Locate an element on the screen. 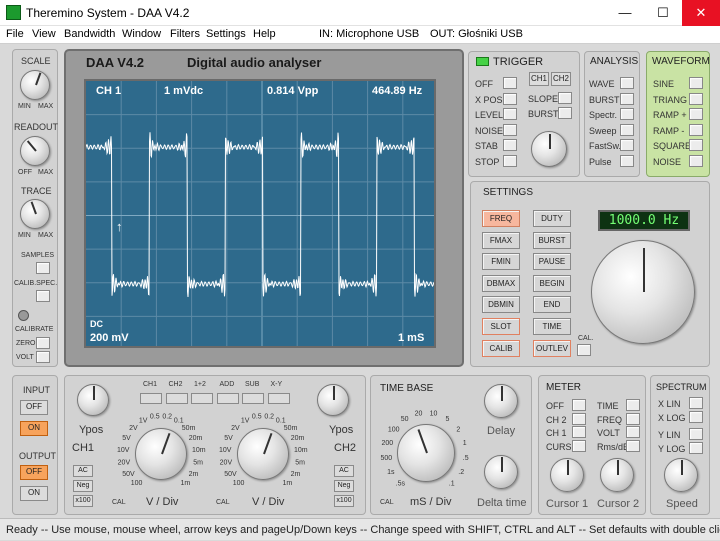 This screenshot has width=720, height=541. timebase-scale-tick: .1 is located at coordinates (452, 484).